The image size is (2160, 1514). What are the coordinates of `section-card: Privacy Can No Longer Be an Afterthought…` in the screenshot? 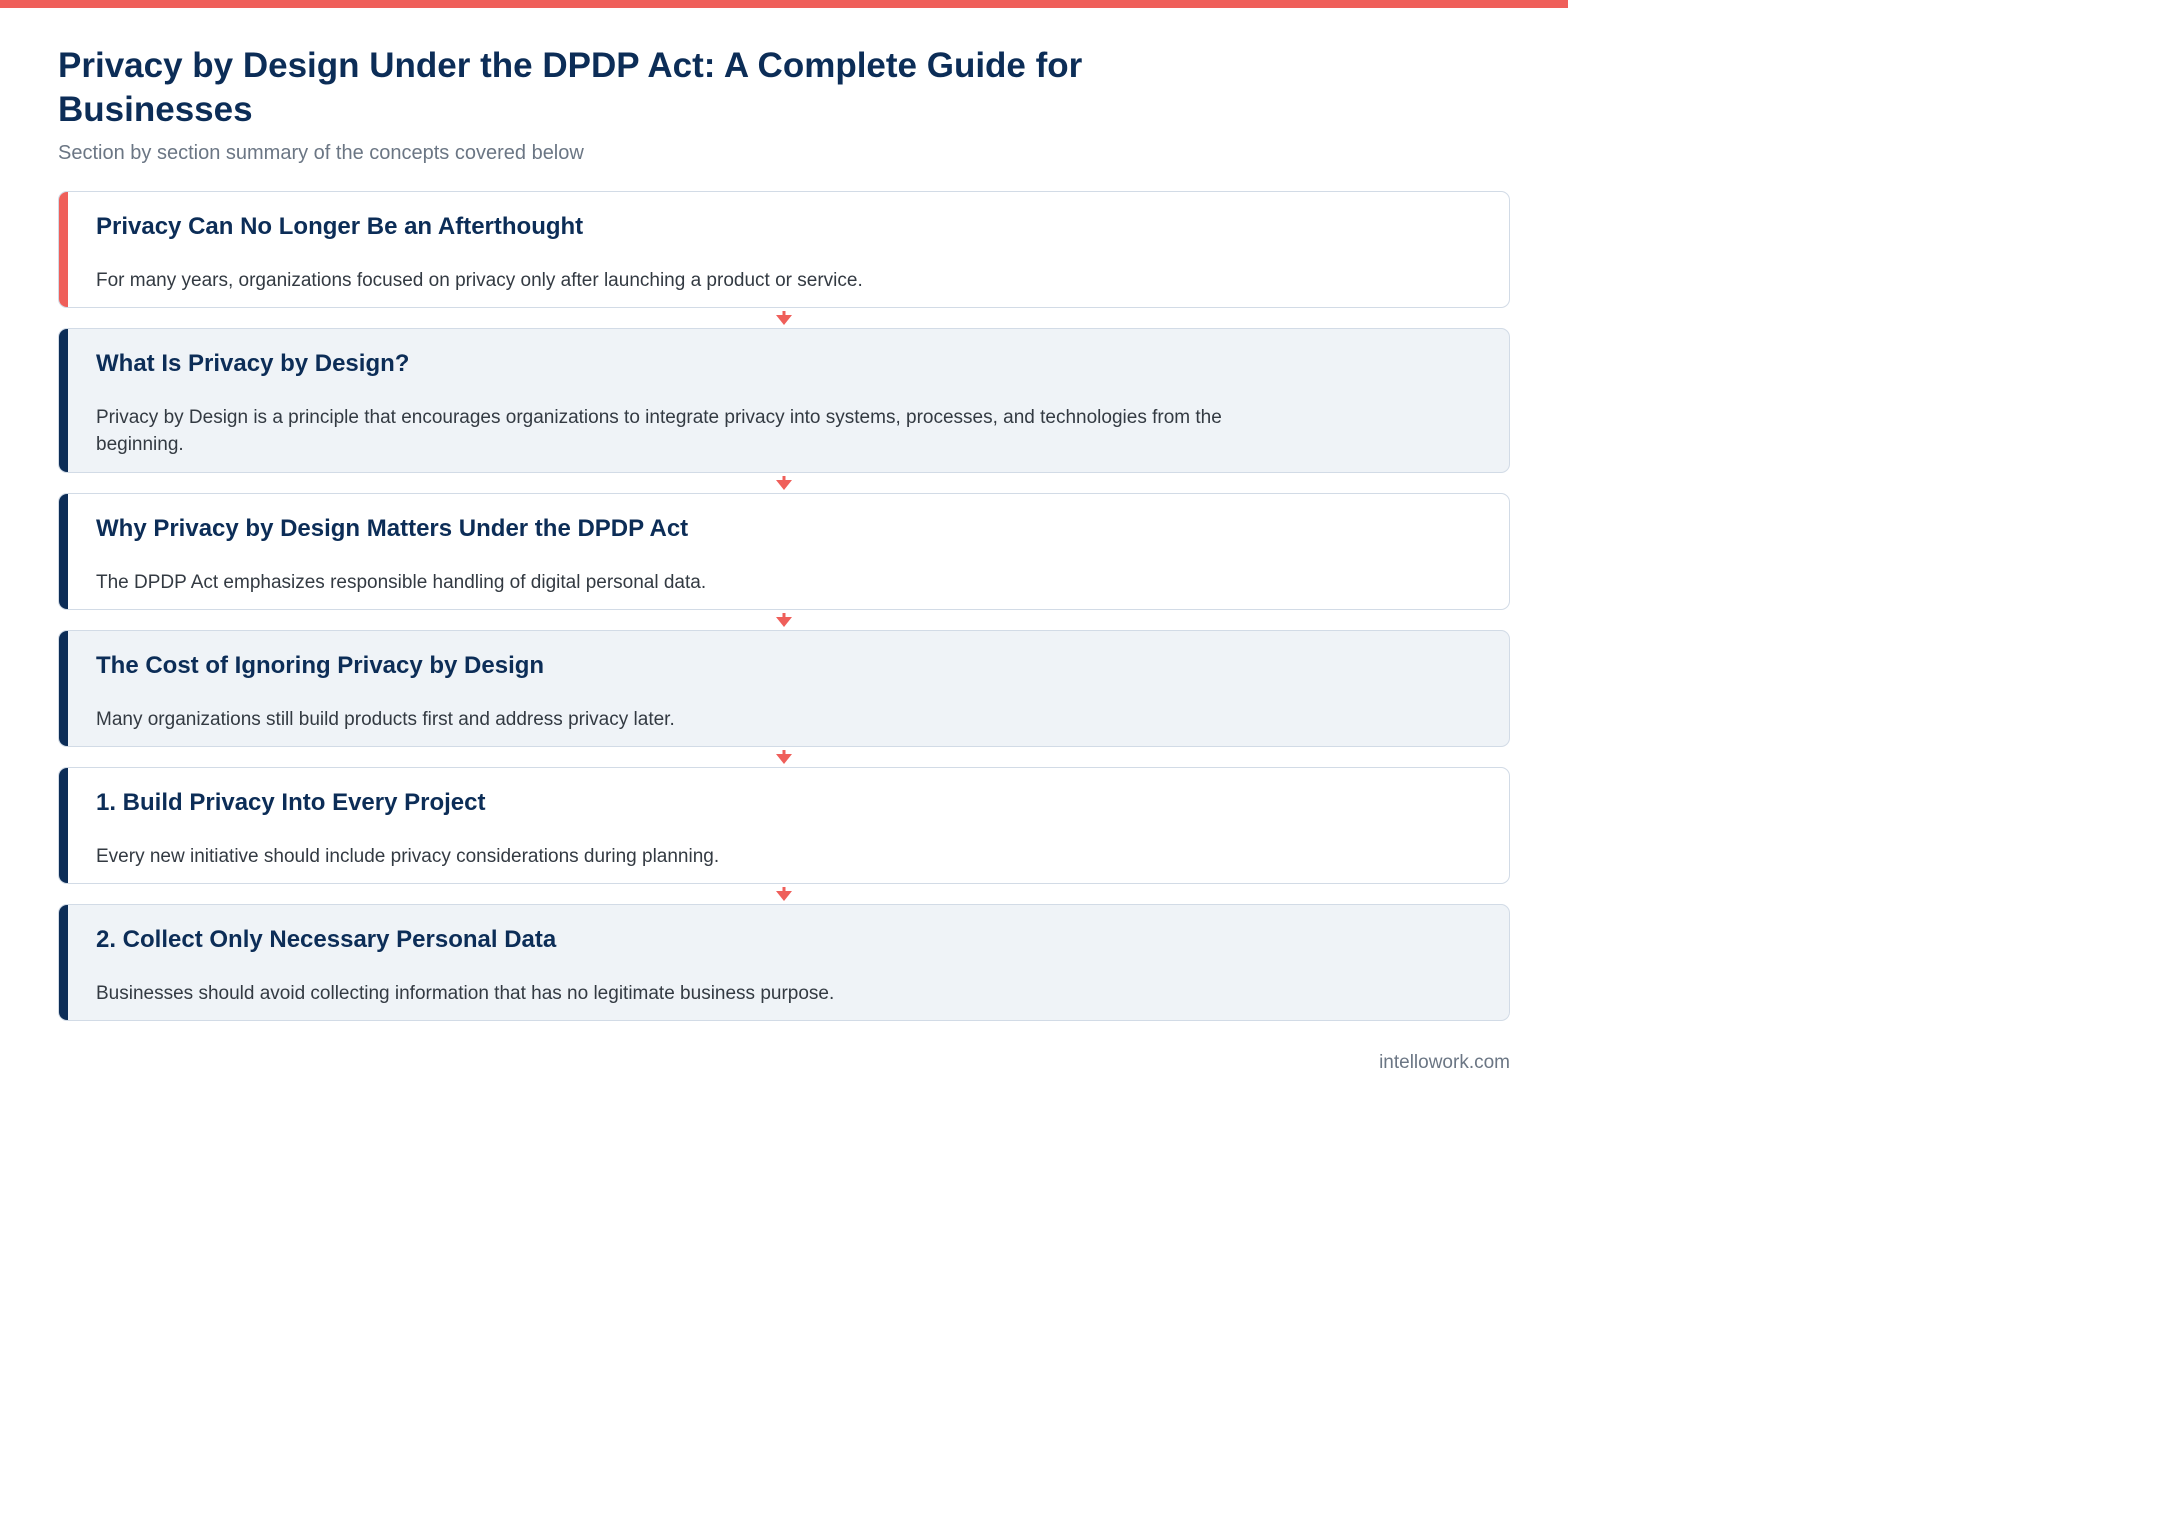 It's located at (784, 249).